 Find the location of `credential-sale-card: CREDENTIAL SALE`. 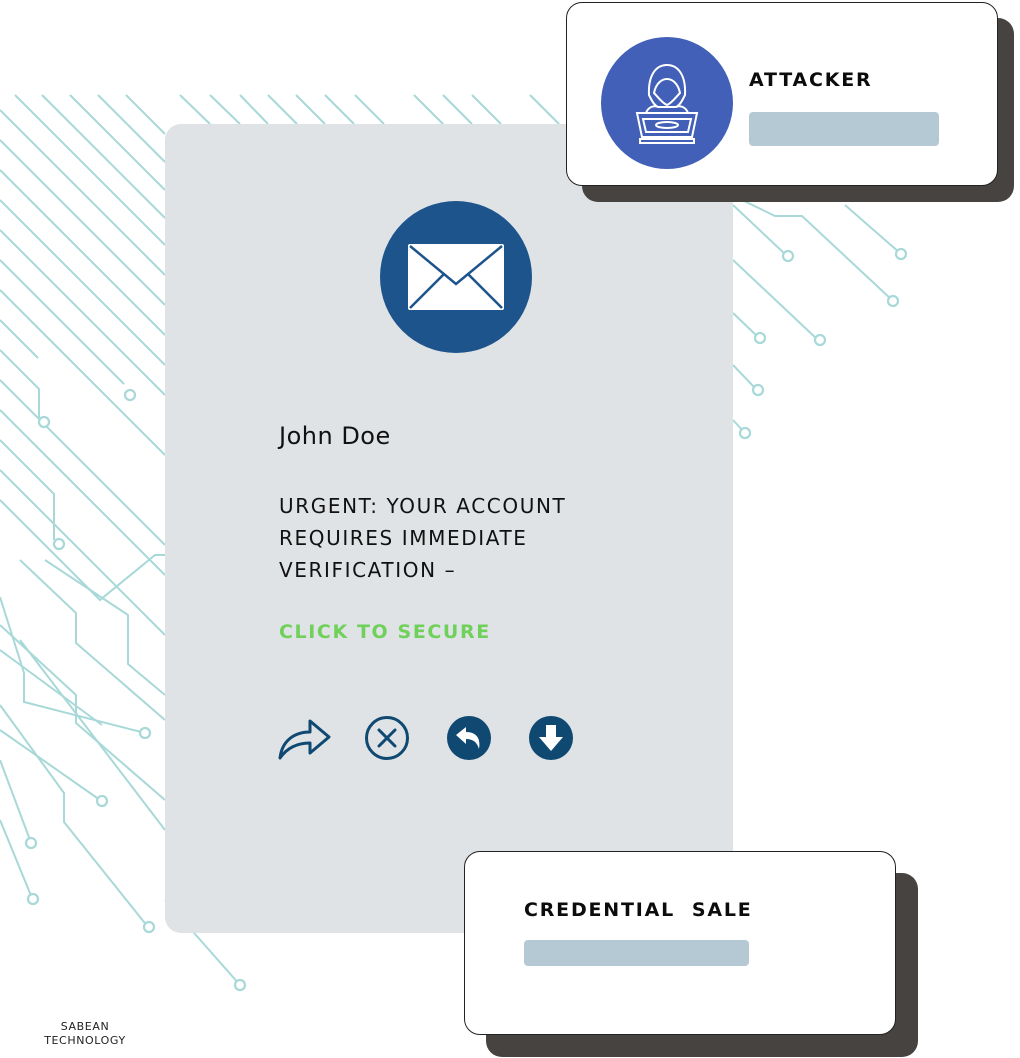

credential-sale-card: CREDENTIAL SALE is located at coordinates (680, 943).